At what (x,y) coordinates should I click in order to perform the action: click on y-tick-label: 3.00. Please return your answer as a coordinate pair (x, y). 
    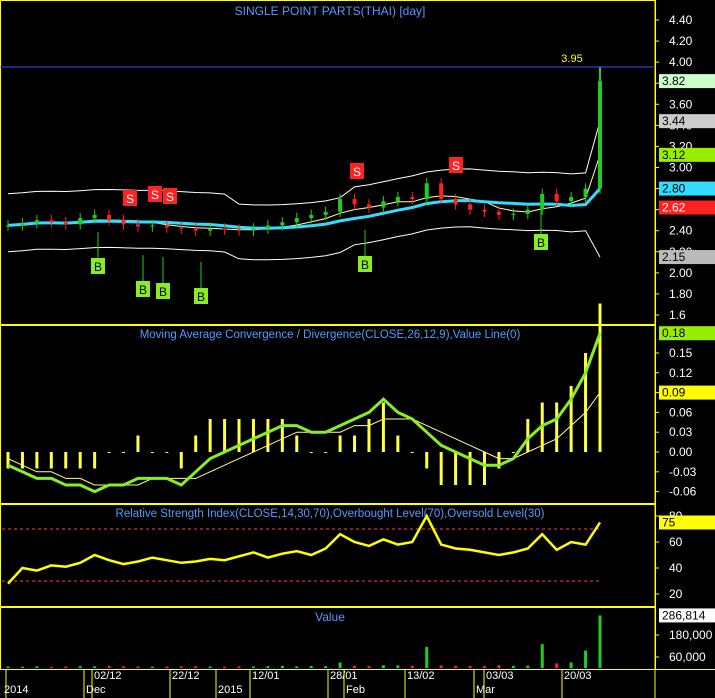
    Looking at the image, I should click on (681, 168).